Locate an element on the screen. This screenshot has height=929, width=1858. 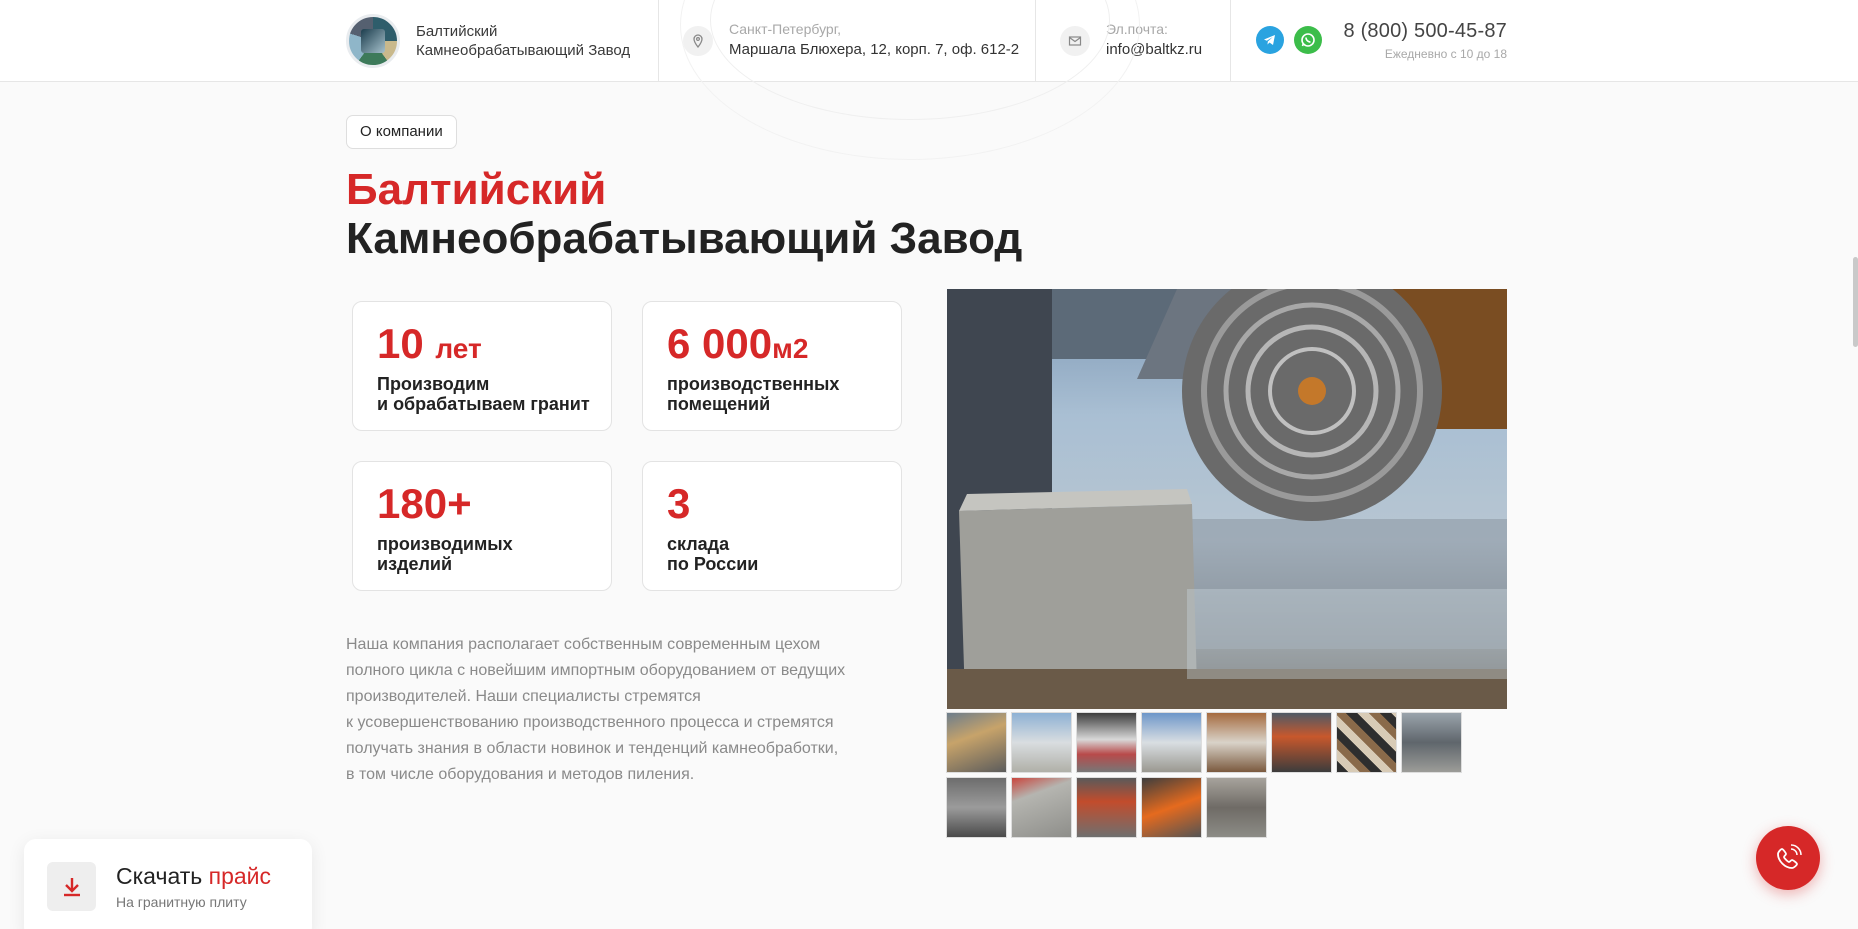
call-button is located at coordinates (1788, 858).